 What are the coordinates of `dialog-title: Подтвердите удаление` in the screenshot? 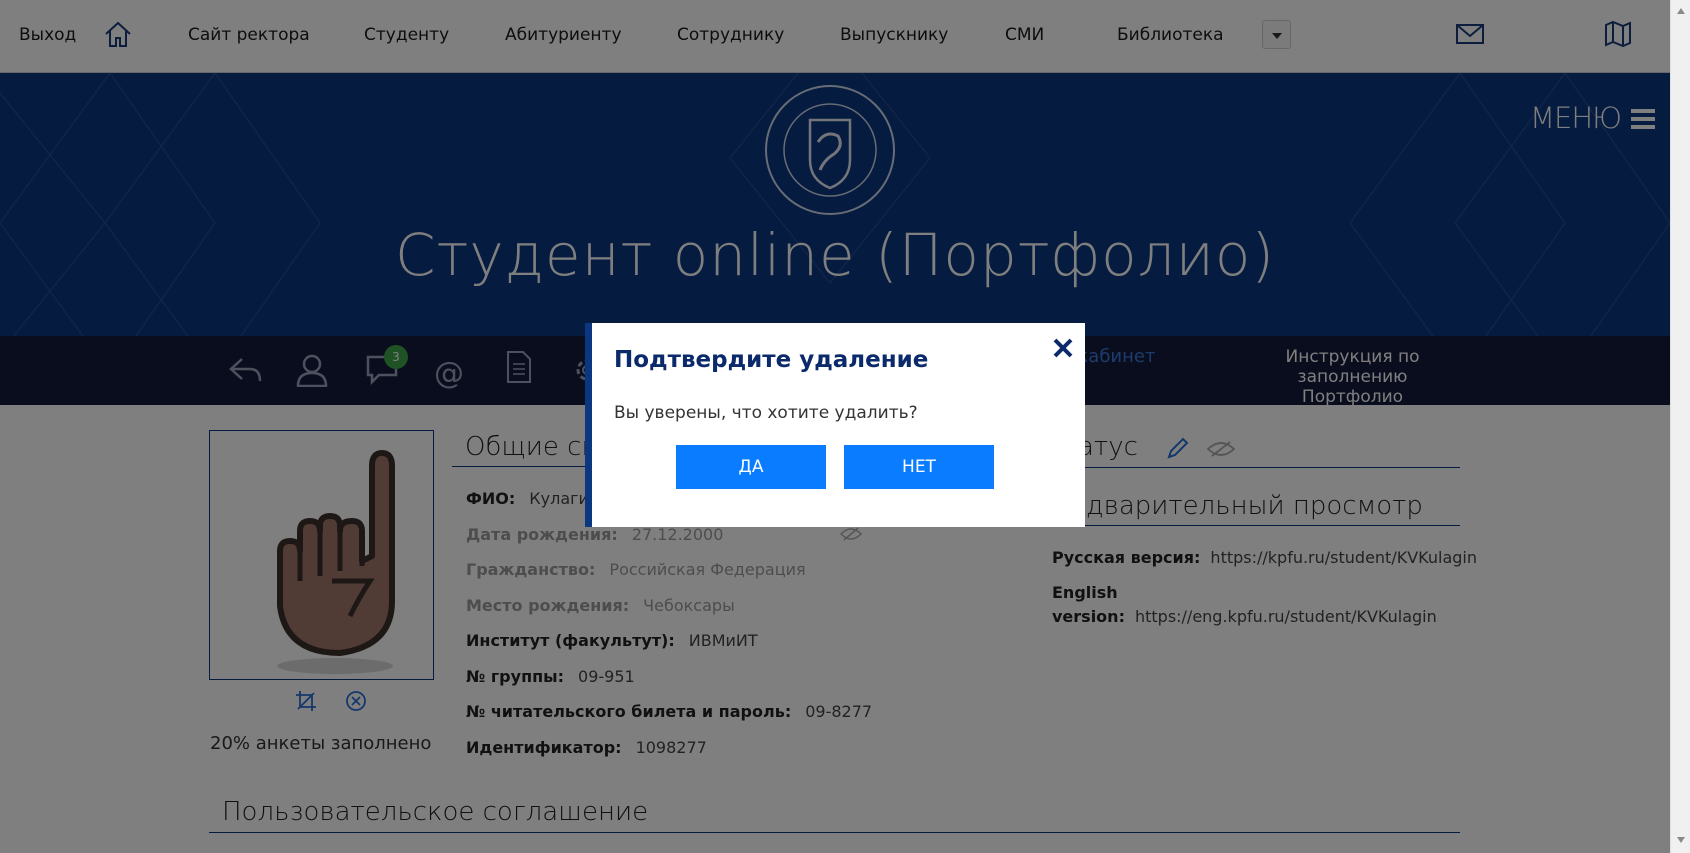 It's located at (771, 360).